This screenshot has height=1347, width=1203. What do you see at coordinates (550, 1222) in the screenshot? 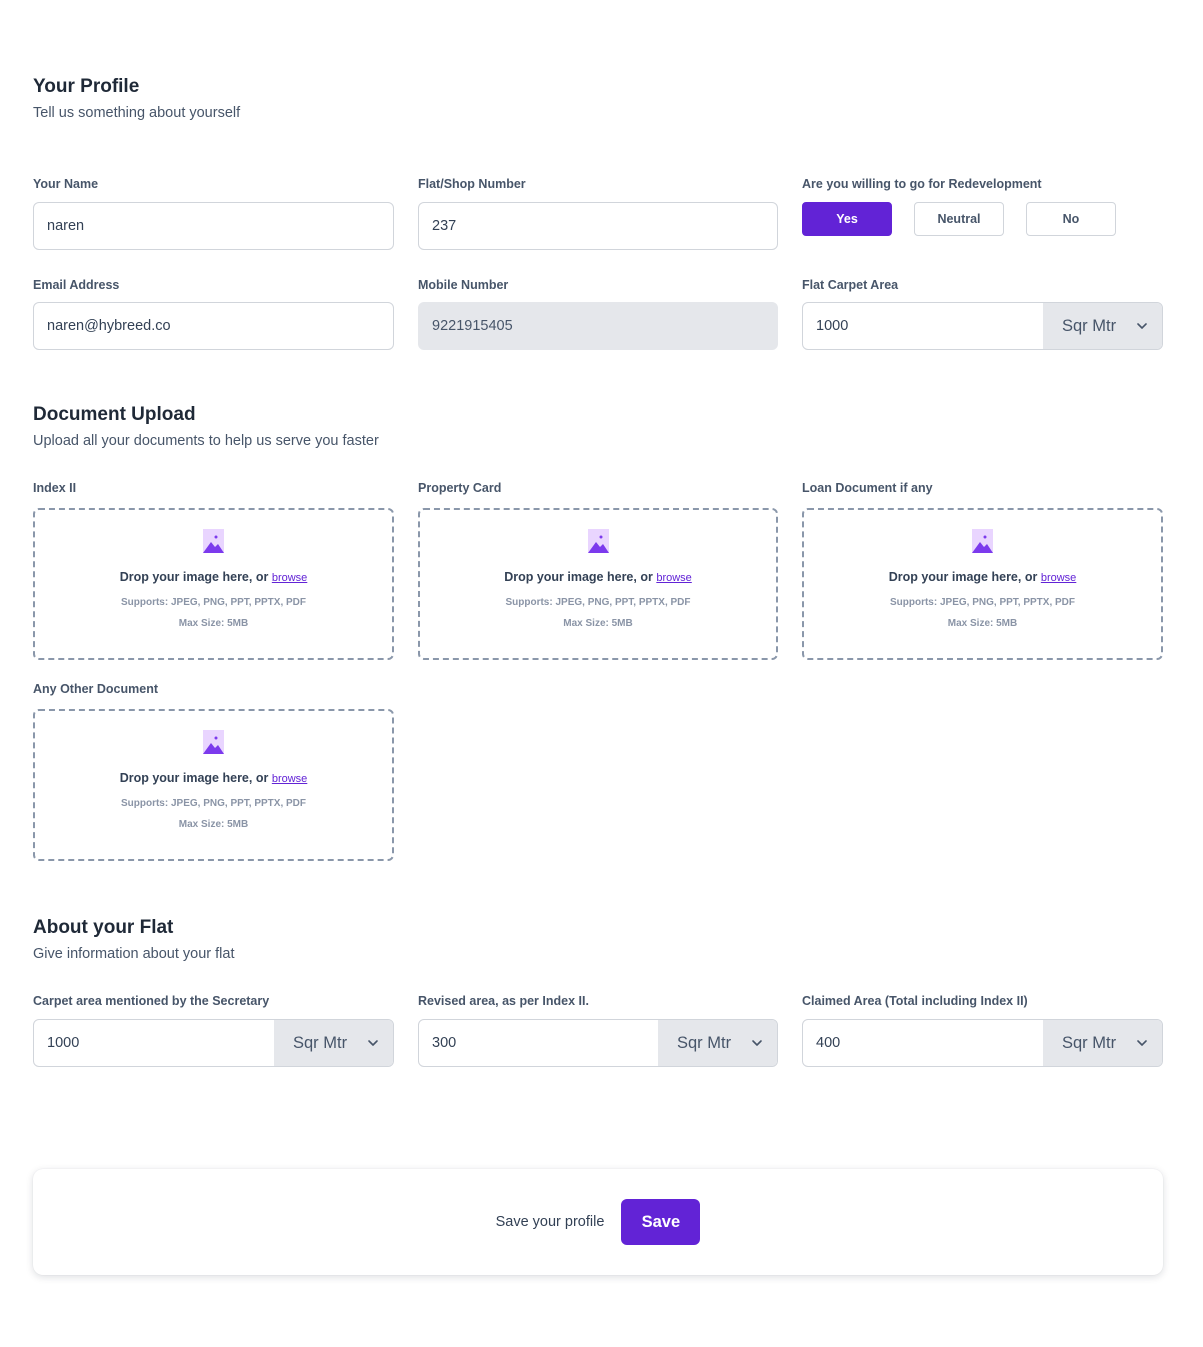
I see `save-prompt: Save your profile` at bounding box center [550, 1222].